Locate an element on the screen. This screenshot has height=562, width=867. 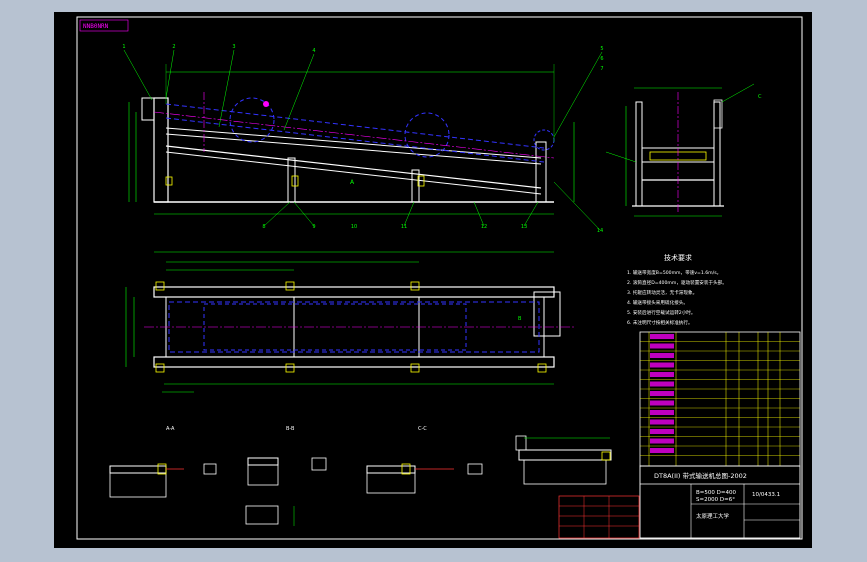
part-label-5: 5 is located at coordinates (601, 49).